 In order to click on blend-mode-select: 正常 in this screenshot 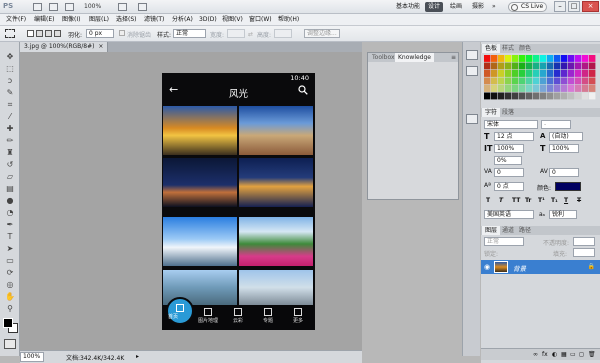, I will do `click(504, 241)`.